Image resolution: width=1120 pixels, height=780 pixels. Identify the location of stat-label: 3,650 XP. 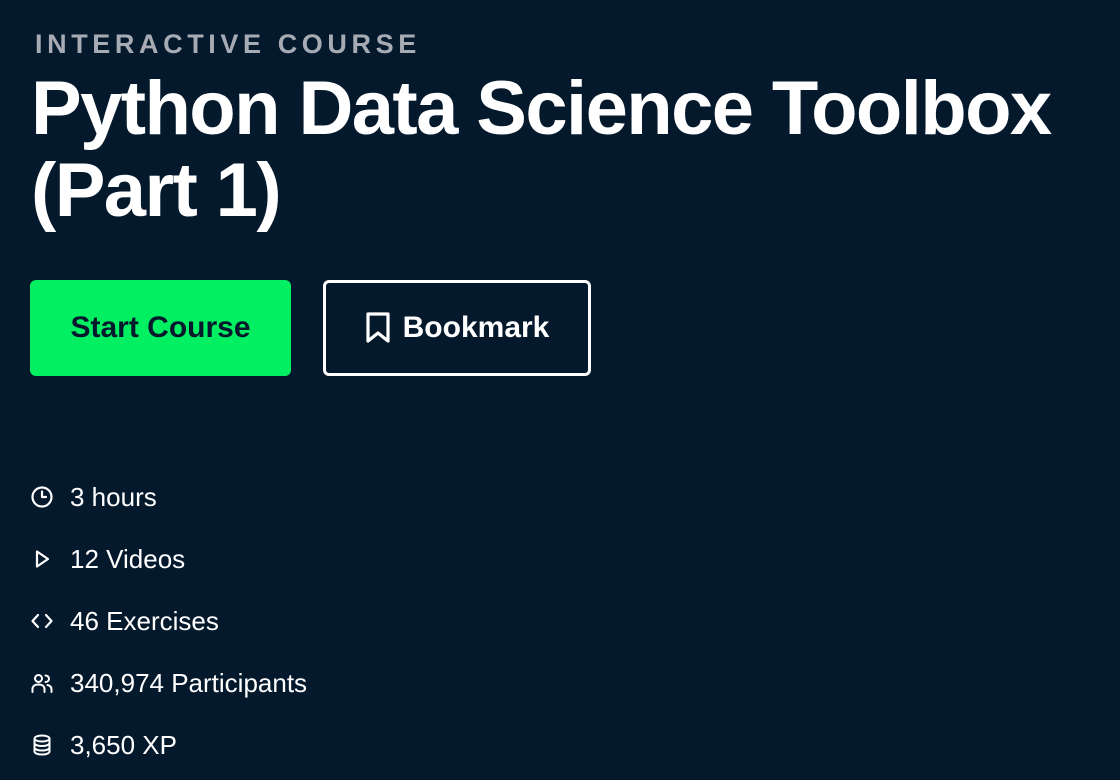
(123, 744).